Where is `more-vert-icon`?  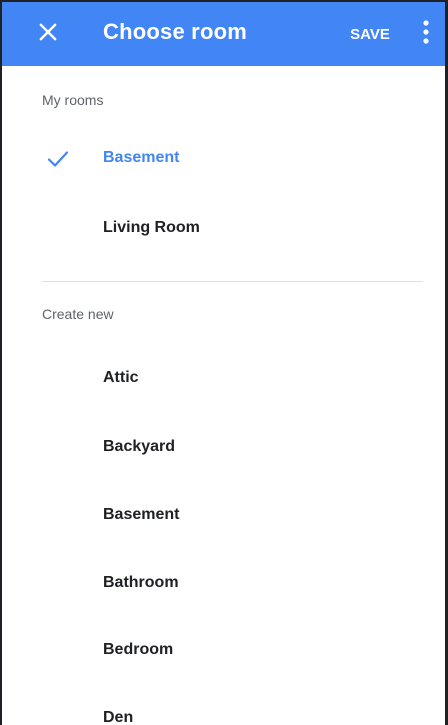 more-vert-icon is located at coordinates (426, 34).